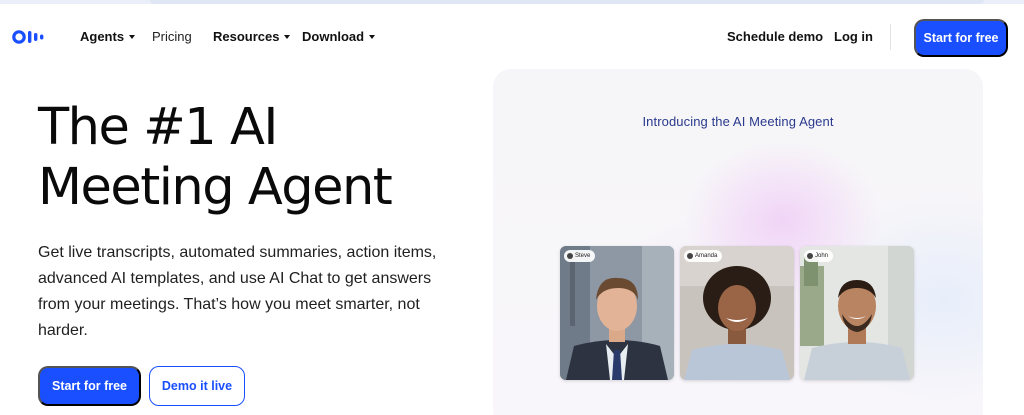 Image resolution: width=1024 pixels, height=415 pixels. What do you see at coordinates (33, 37) in the screenshot?
I see `otter-logo-icon` at bounding box center [33, 37].